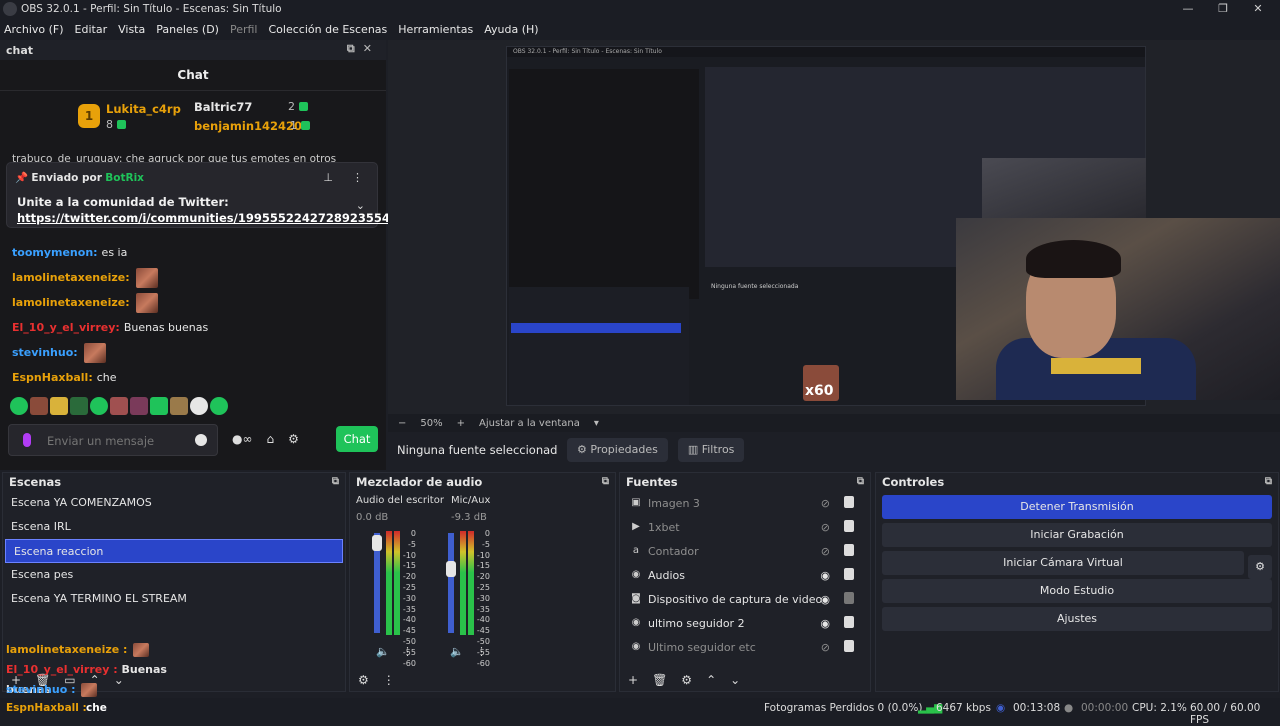 The image size is (1280, 726). What do you see at coordinates (745, 527) in the screenshot?
I see `source-item: ▶ 1xbet ⊘` at bounding box center [745, 527].